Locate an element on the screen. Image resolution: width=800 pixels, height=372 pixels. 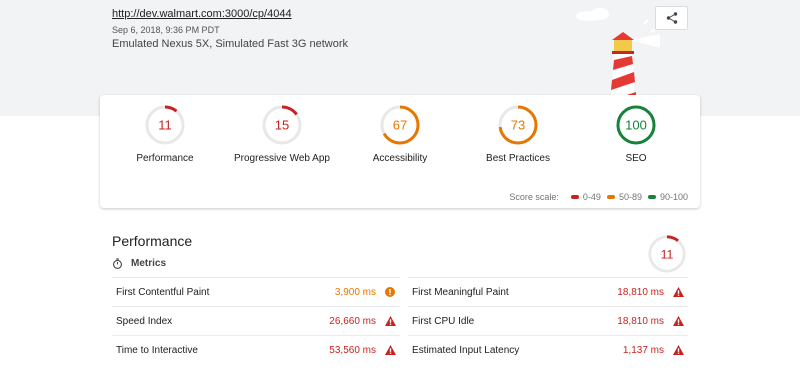
scale-item-fail: 0-49 is located at coordinates (585, 197).